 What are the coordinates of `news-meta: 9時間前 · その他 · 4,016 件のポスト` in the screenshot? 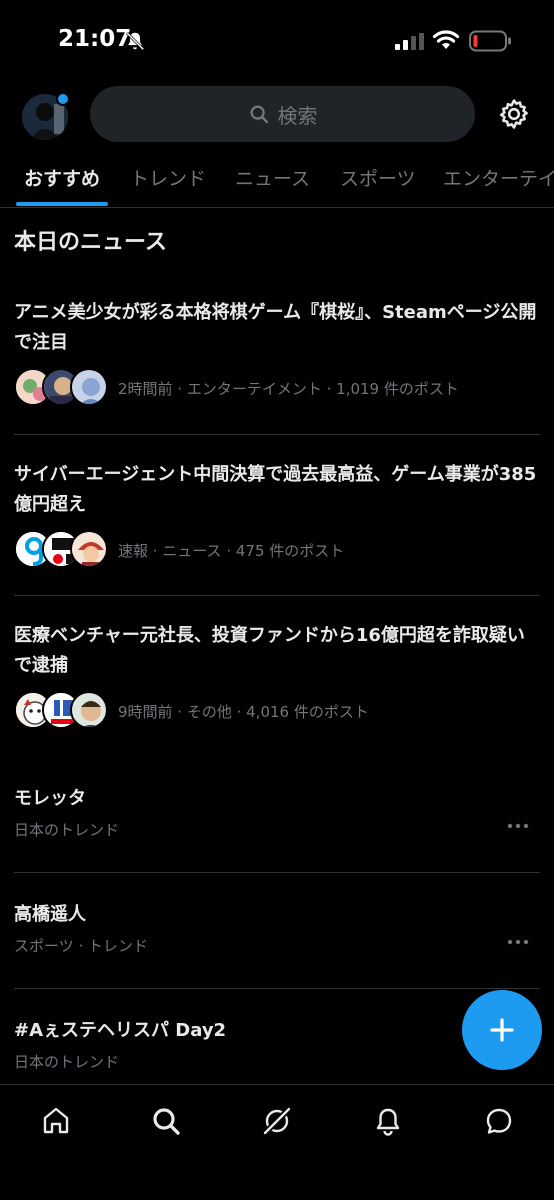 It's located at (191, 711).